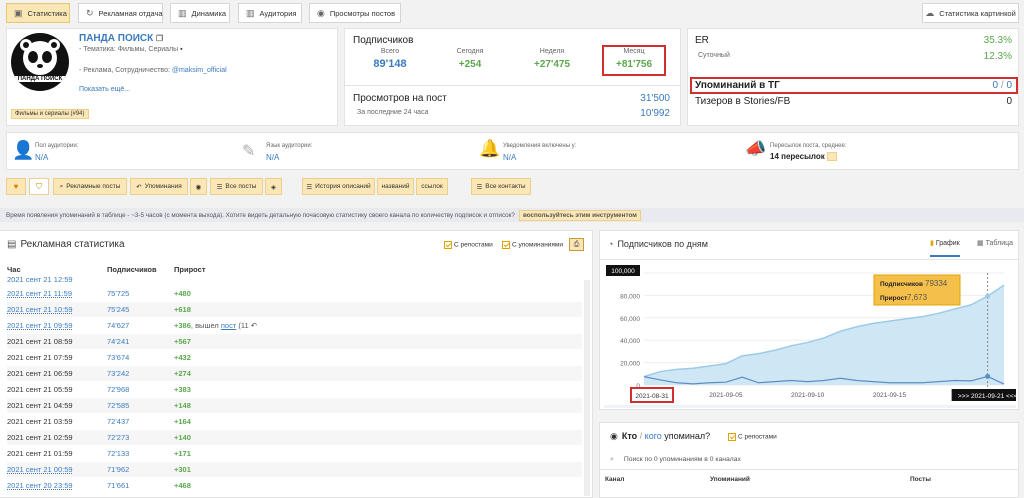  What do you see at coordinates (118, 405) in the screenshot?
I see `row-subs: 72'585` at bounding box center [118, 405].